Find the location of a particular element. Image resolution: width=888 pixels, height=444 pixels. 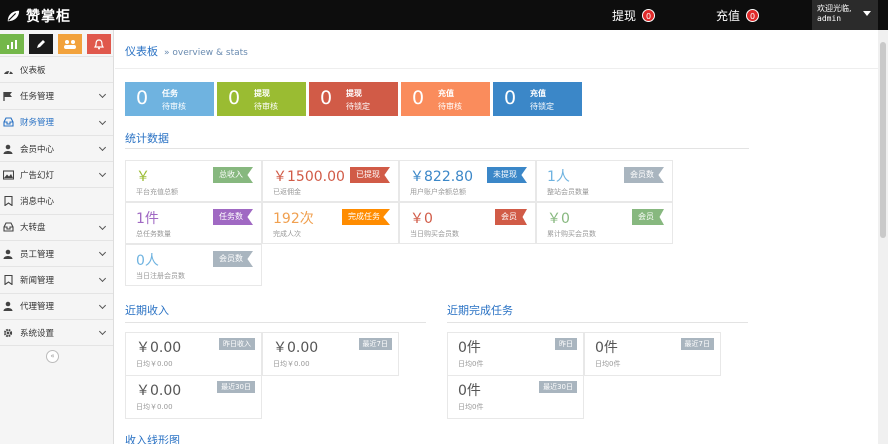

period-average: 日均0件 is located at coordinates (608, 364).